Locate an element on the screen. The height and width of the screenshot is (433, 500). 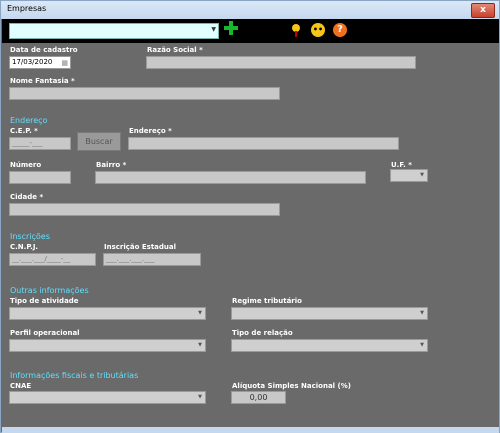
close-button: x is located at coordinates (483, 10).